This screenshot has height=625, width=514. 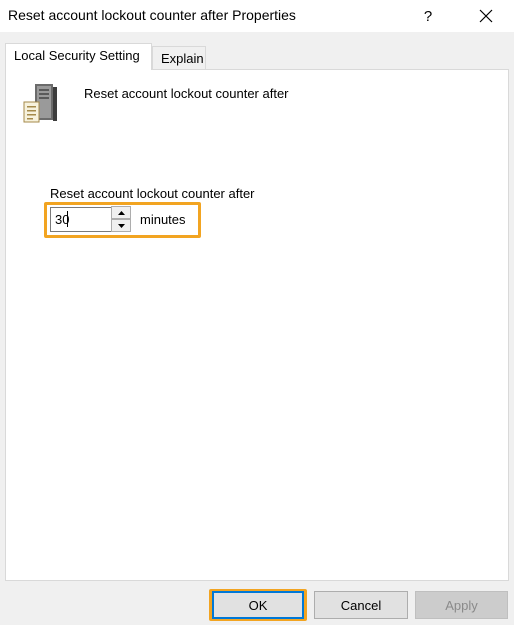 What do you see at coordinates (461, 605) in the screenshot?
I see `apply-button: Apply` at bounding box center [461, 605].